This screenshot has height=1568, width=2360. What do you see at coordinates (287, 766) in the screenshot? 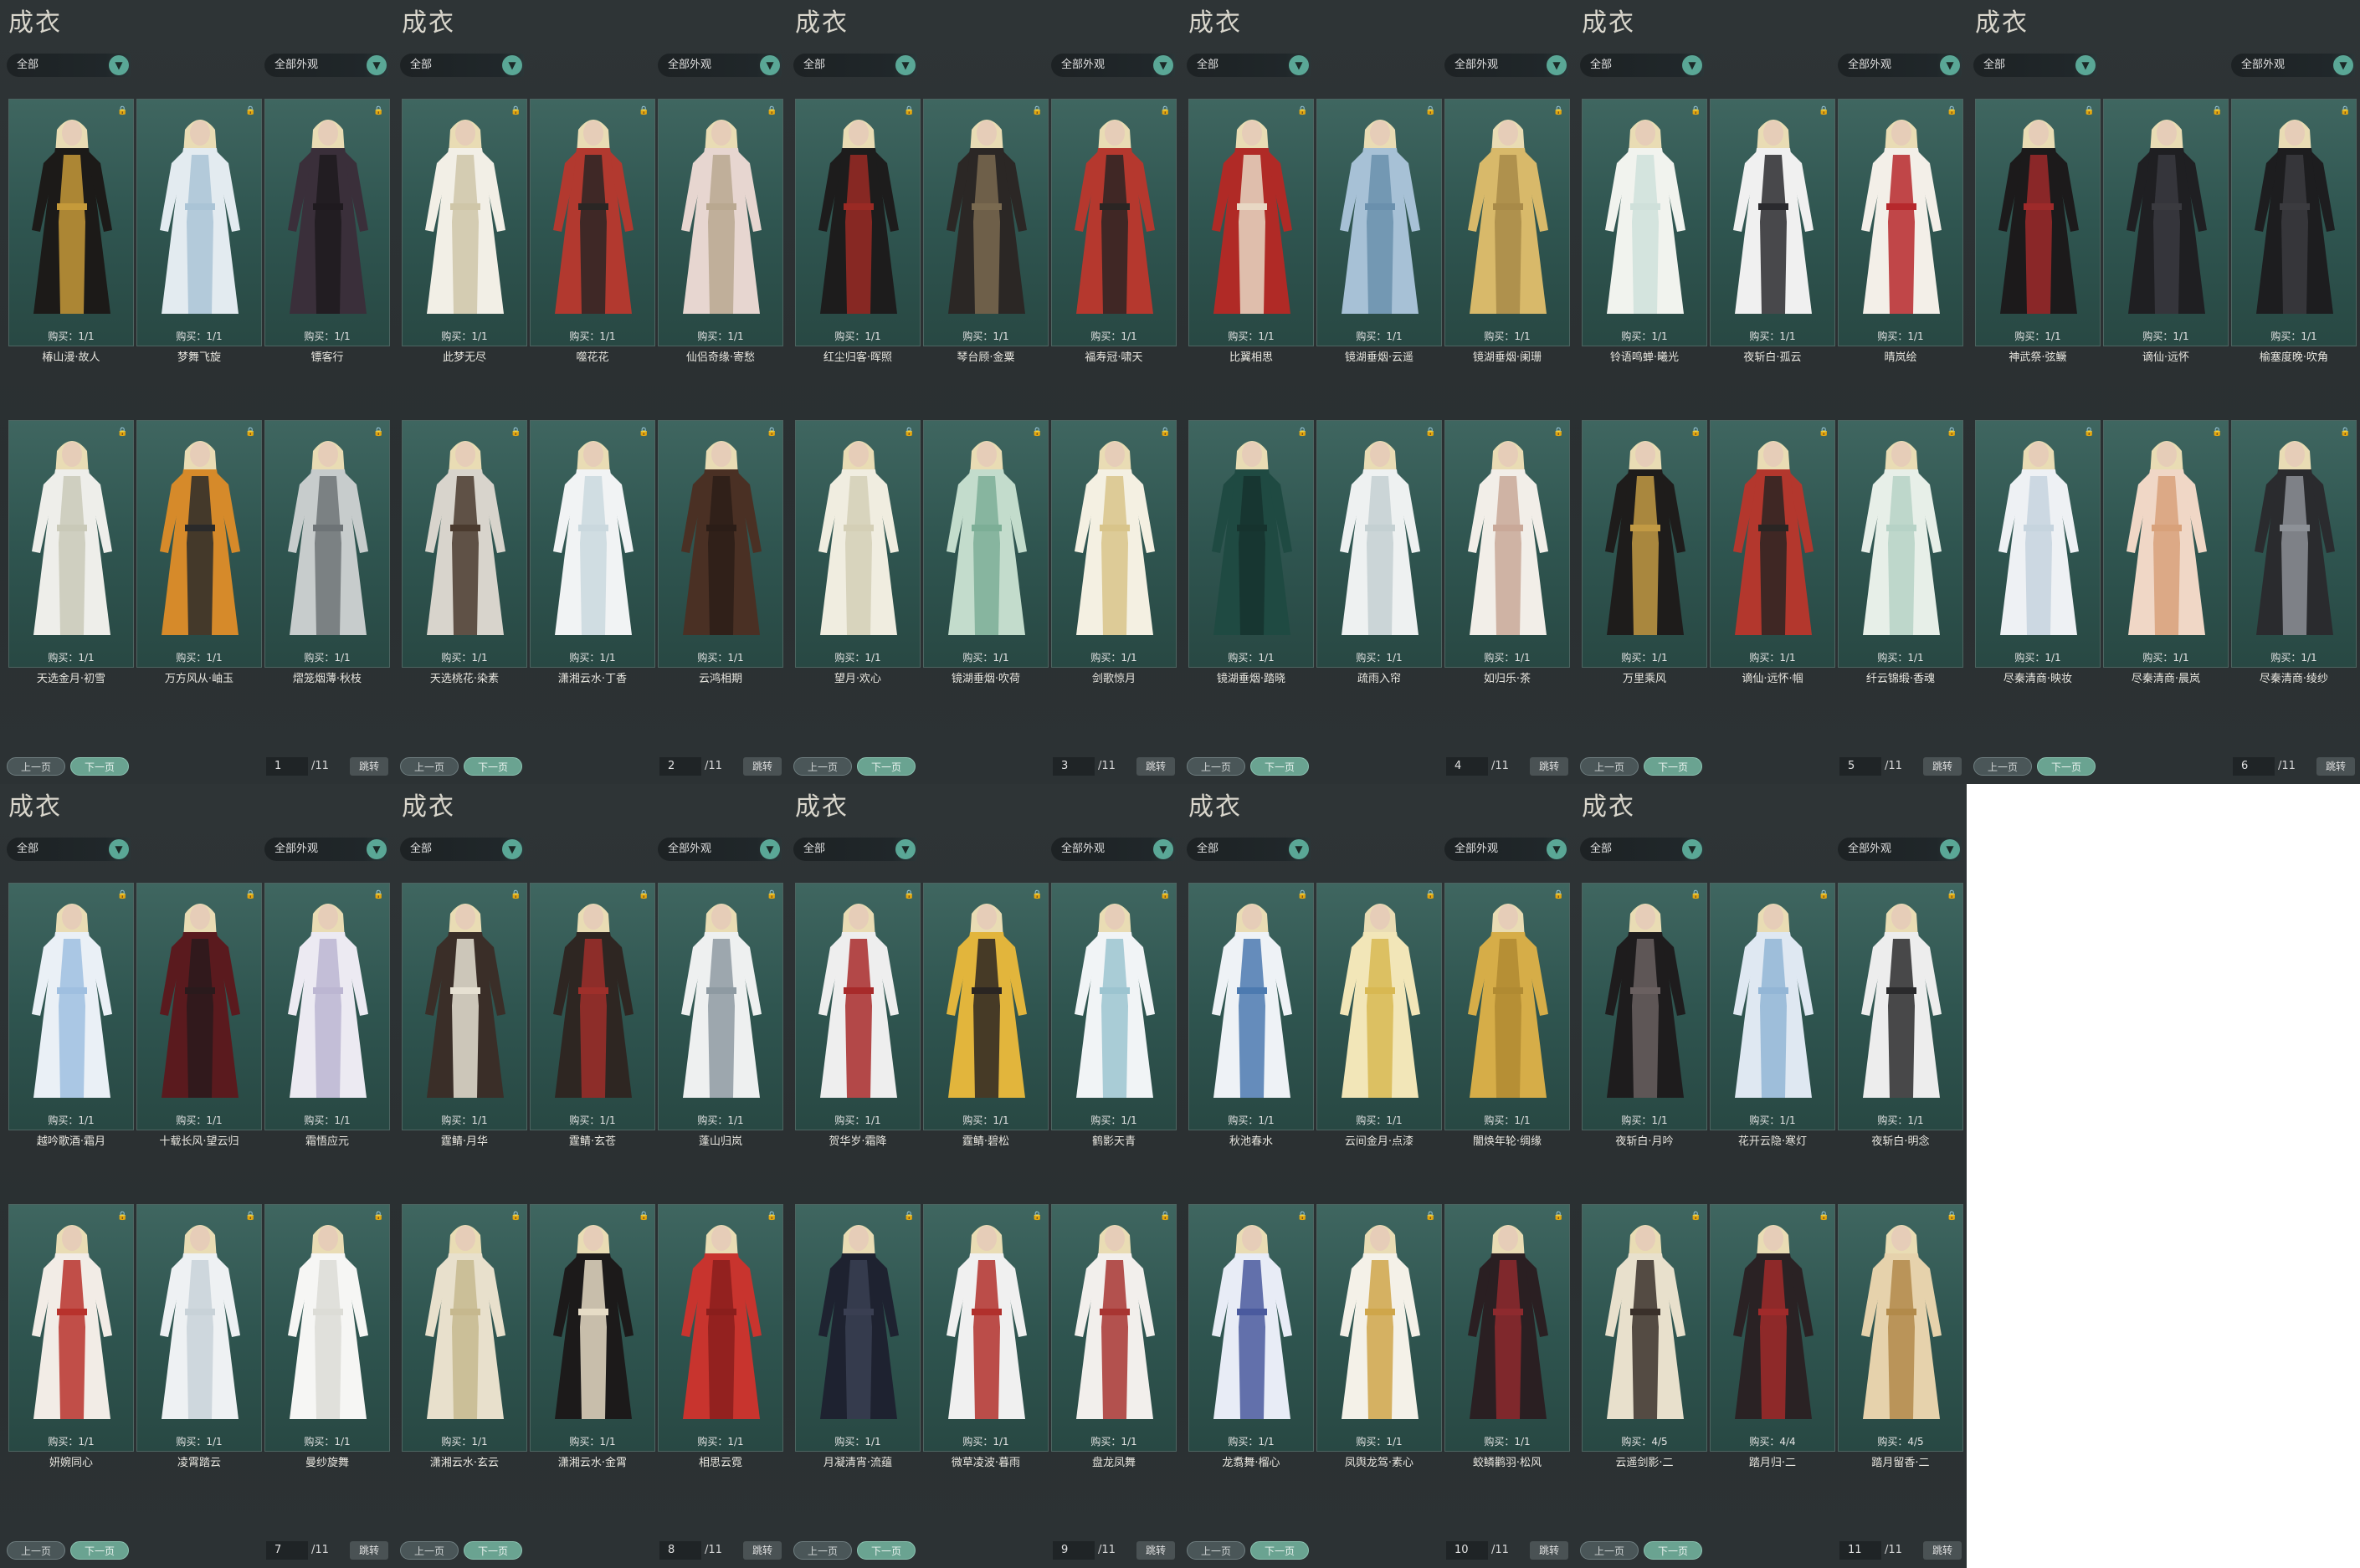
I see `page-number-input: 1` at bounding box center [287, 766].